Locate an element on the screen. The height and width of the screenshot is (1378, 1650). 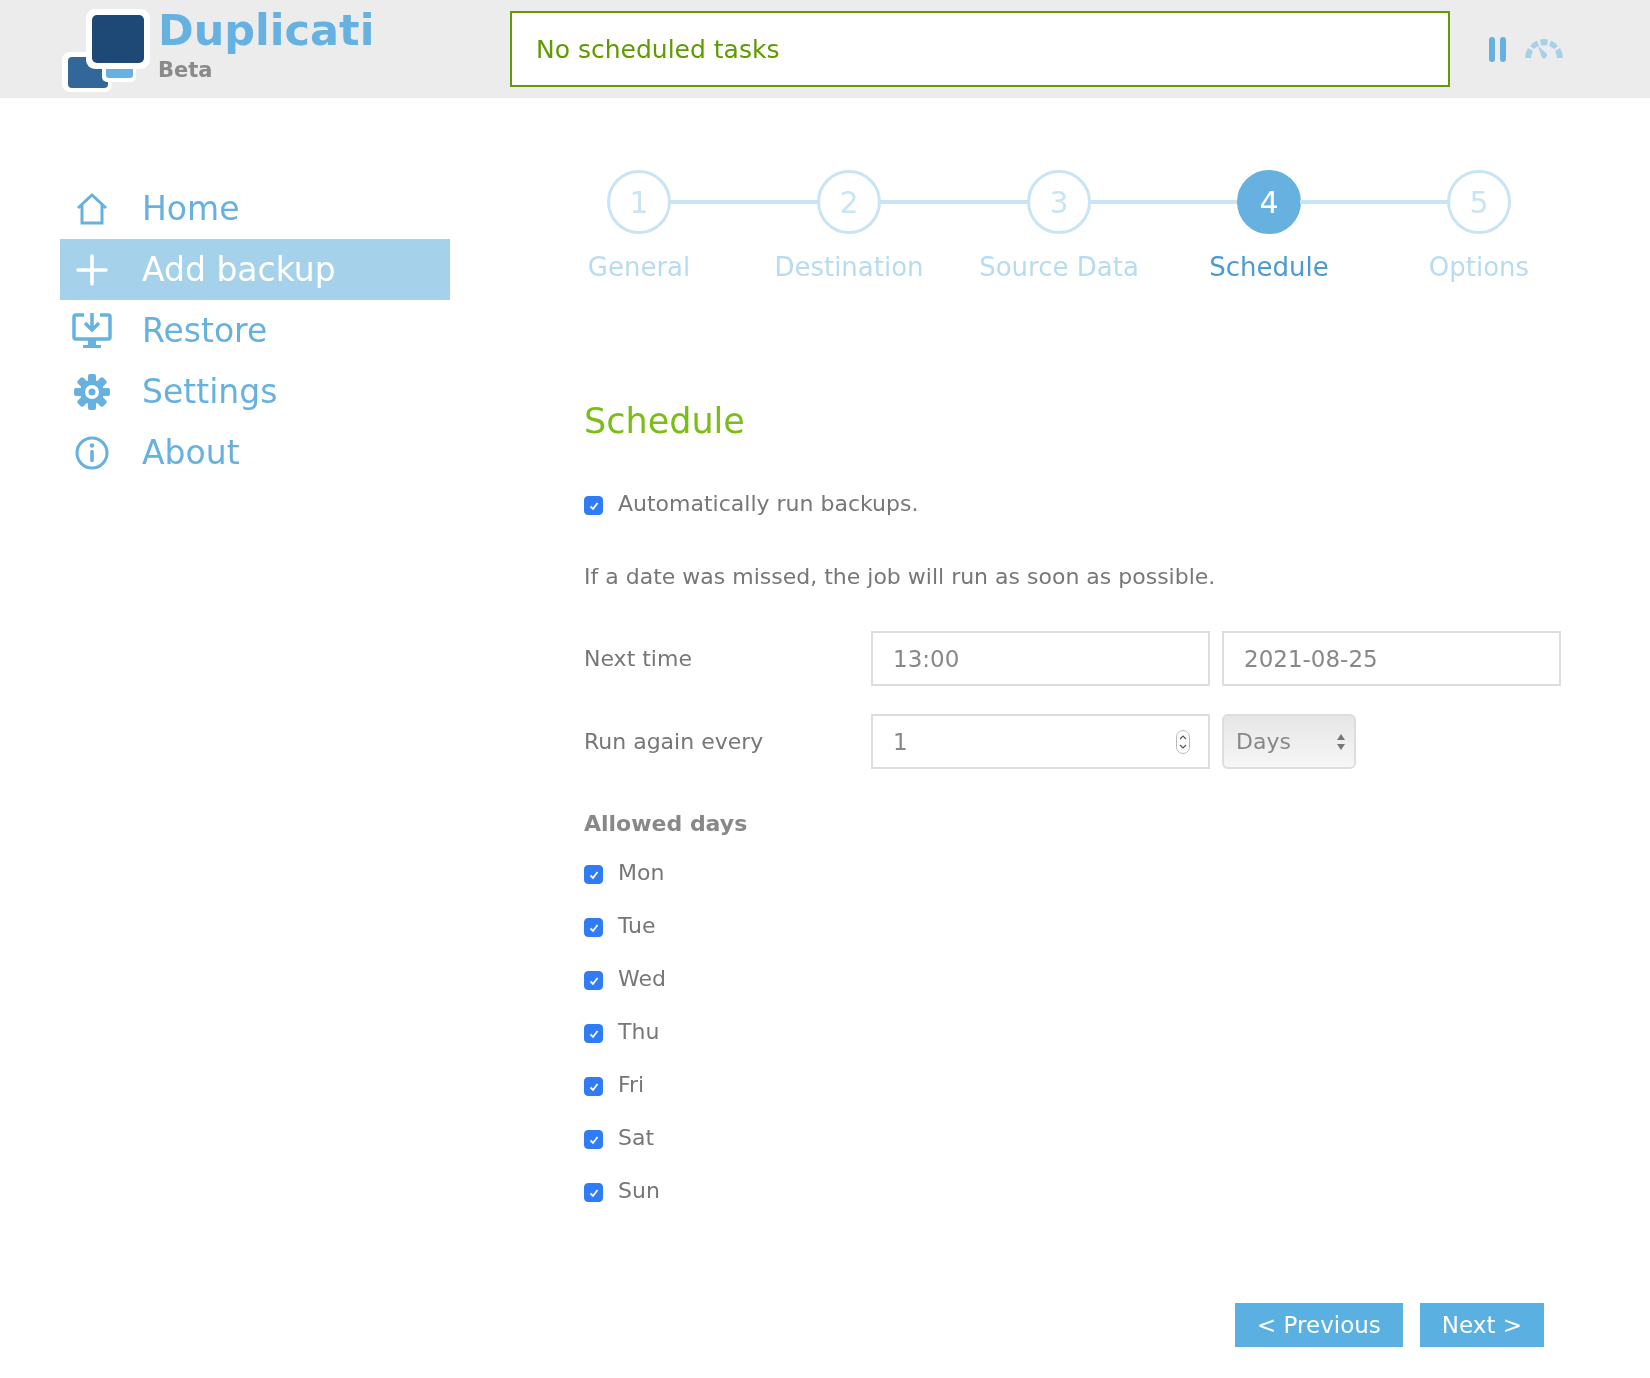
step-label: Source Data is located at coordinates (1059, 267).